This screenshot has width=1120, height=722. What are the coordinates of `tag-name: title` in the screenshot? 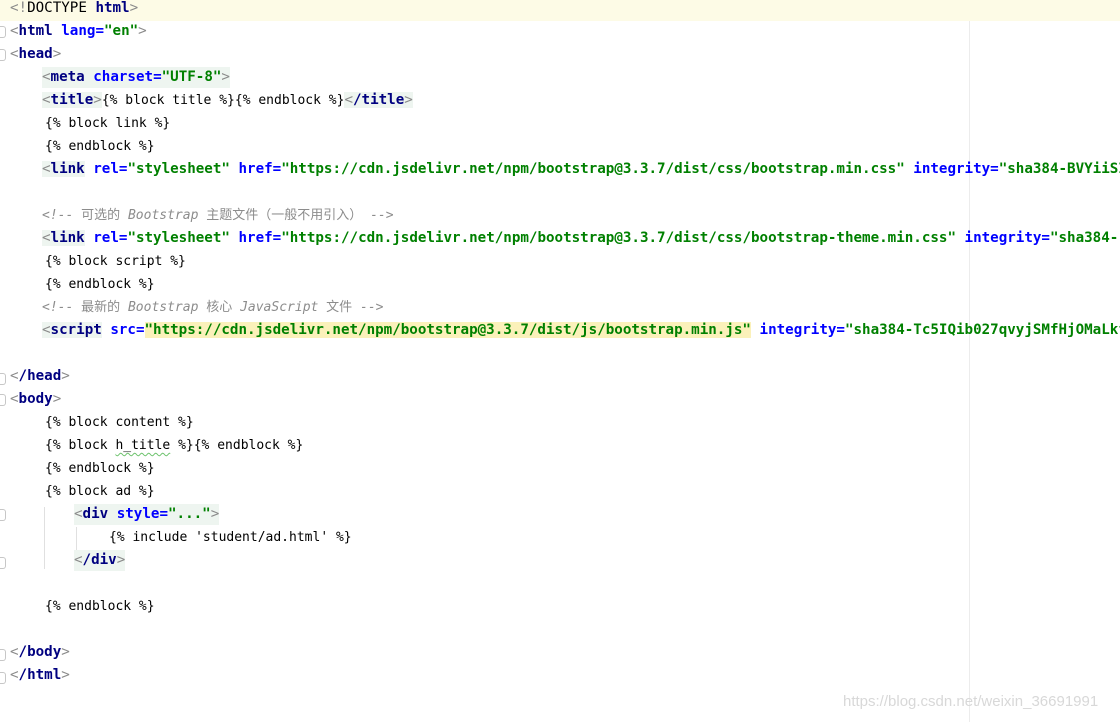 It's located at (72, 100).